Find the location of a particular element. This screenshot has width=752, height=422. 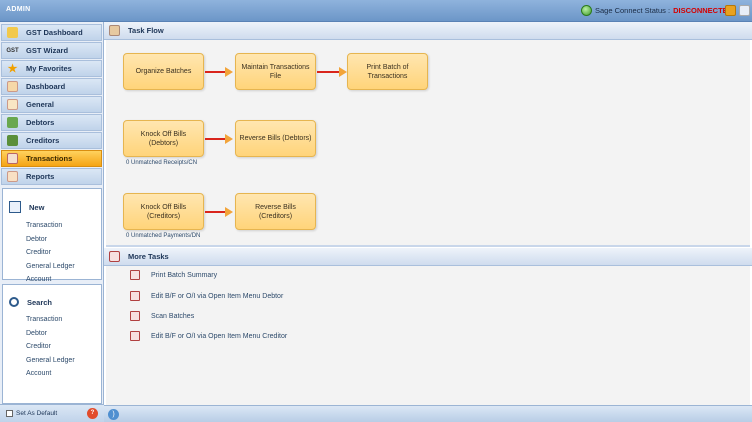

app-title: ADMIN is located at coordinates (18, 9).